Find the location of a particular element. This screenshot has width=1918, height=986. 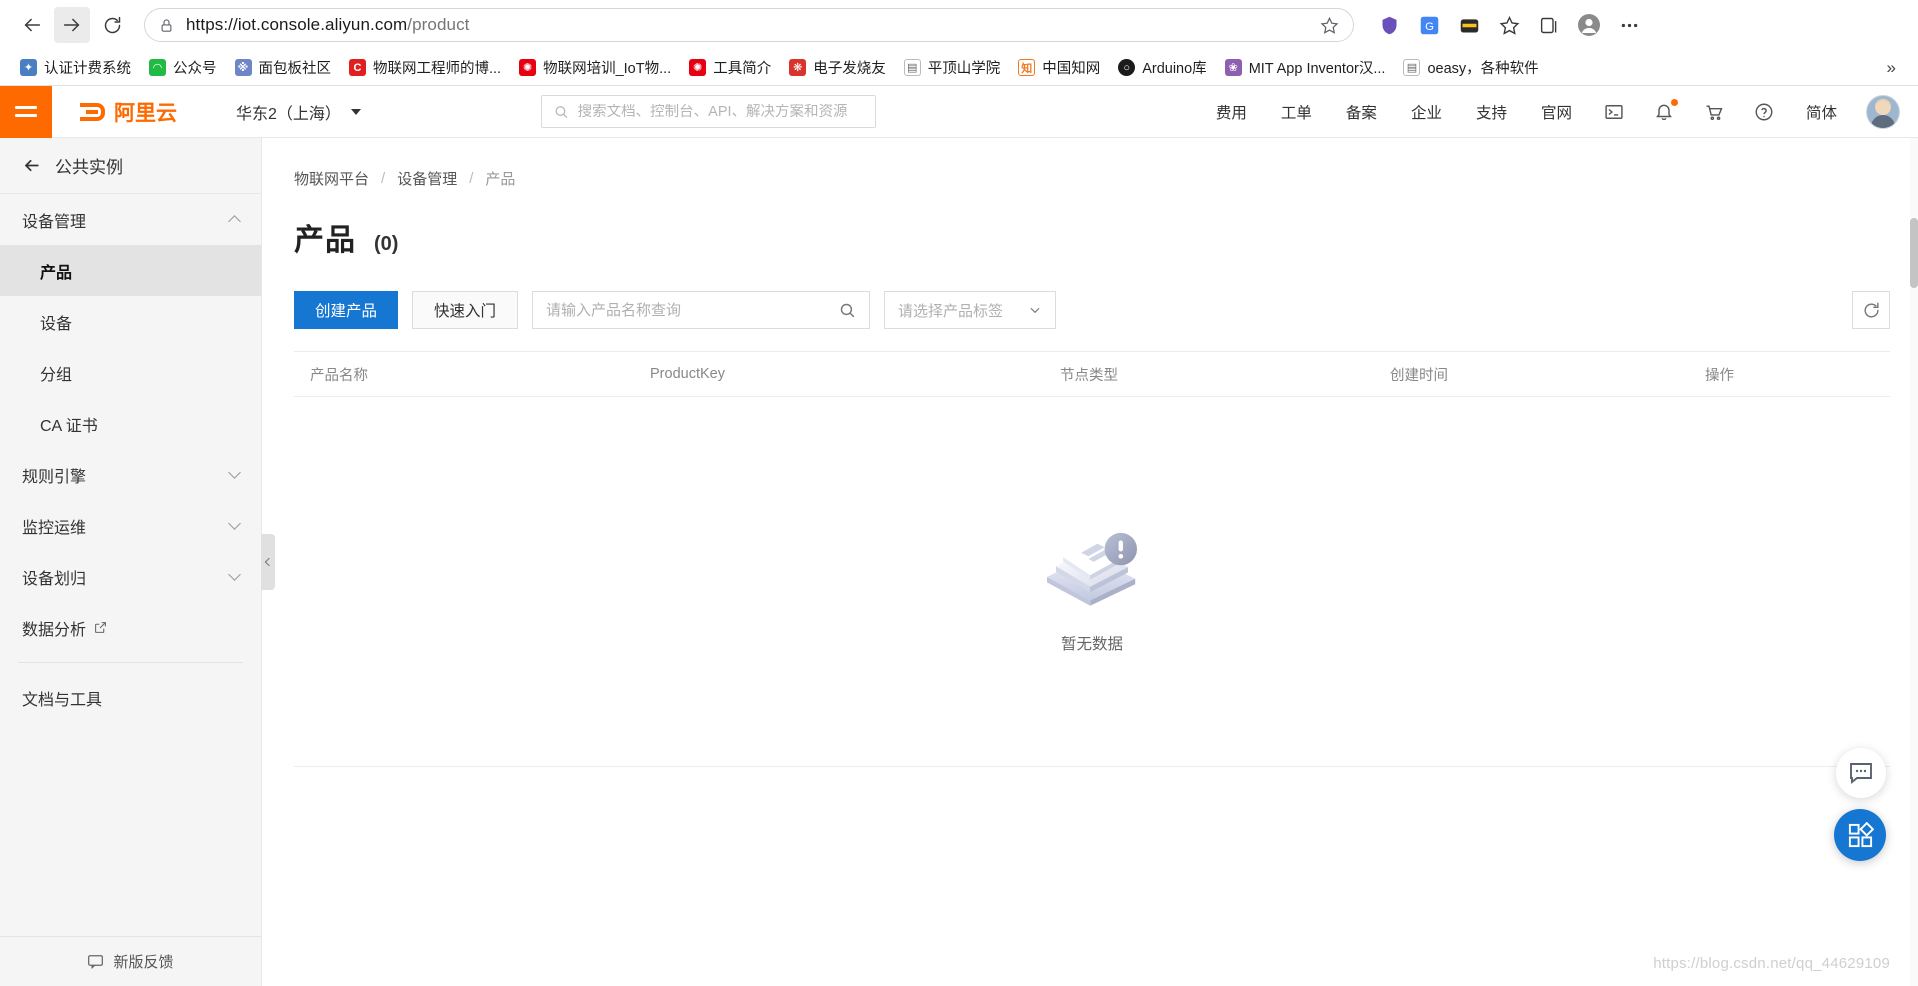

bookmark-favicon: ✦ is located at coordinates (28, 67).